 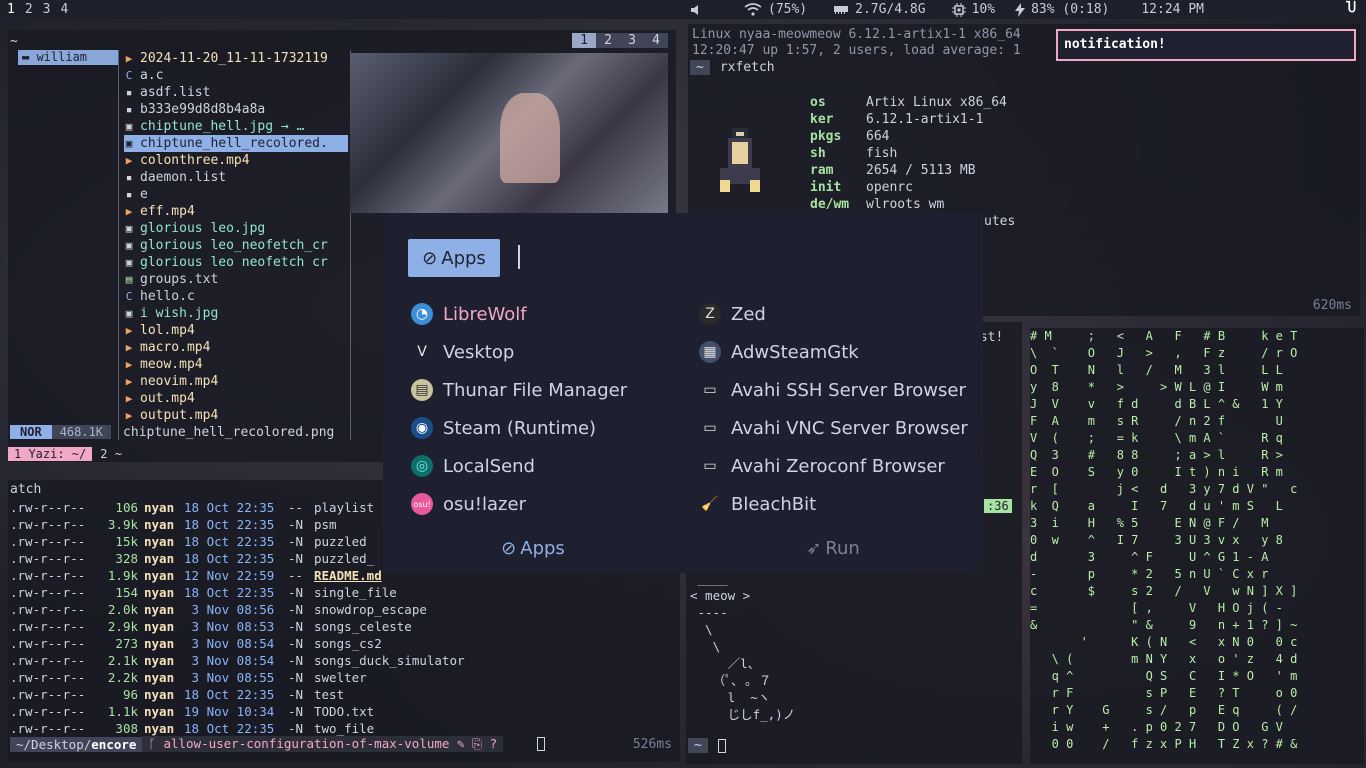 I want to click on tab-run: ➶ Run, so click(x=833, y=548).